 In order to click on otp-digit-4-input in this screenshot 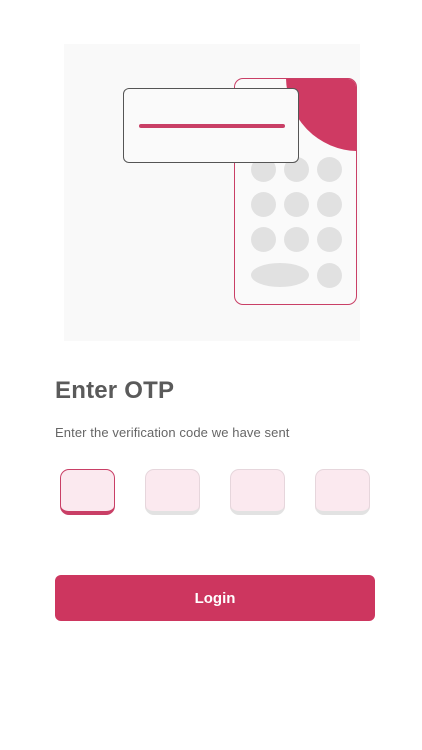, I will do `click(342, 492)`.